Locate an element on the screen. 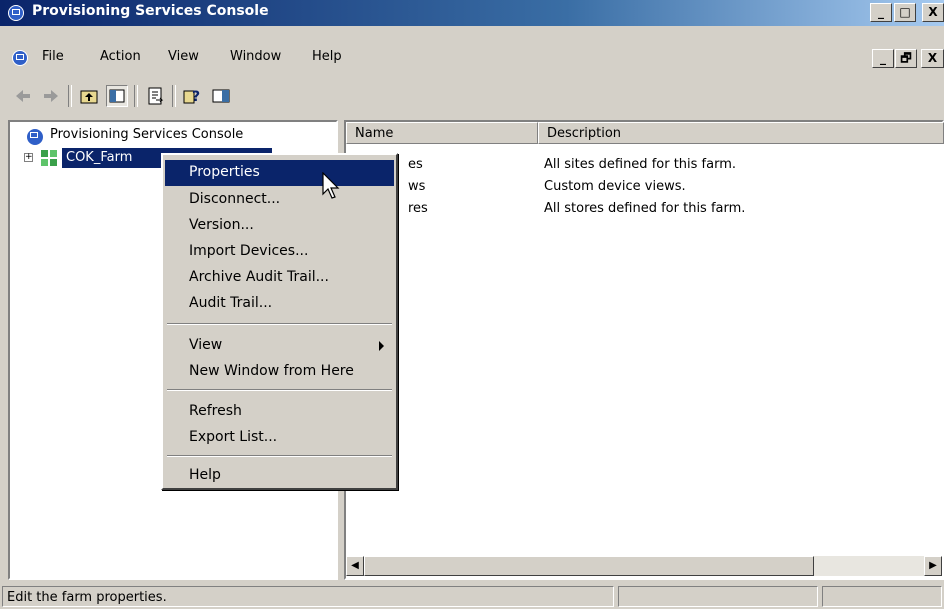 Image resolution: width=944 pixels, height=609 pixels. list-item-description: All stores defined for this farm. is located at coordinates (645, 208).